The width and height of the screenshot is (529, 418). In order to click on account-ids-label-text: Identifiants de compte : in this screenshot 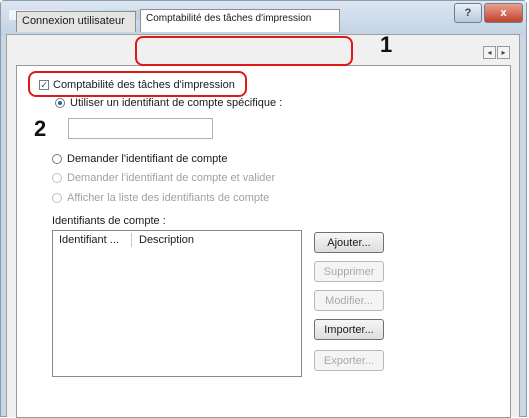, I will do `click(109, 221)`.